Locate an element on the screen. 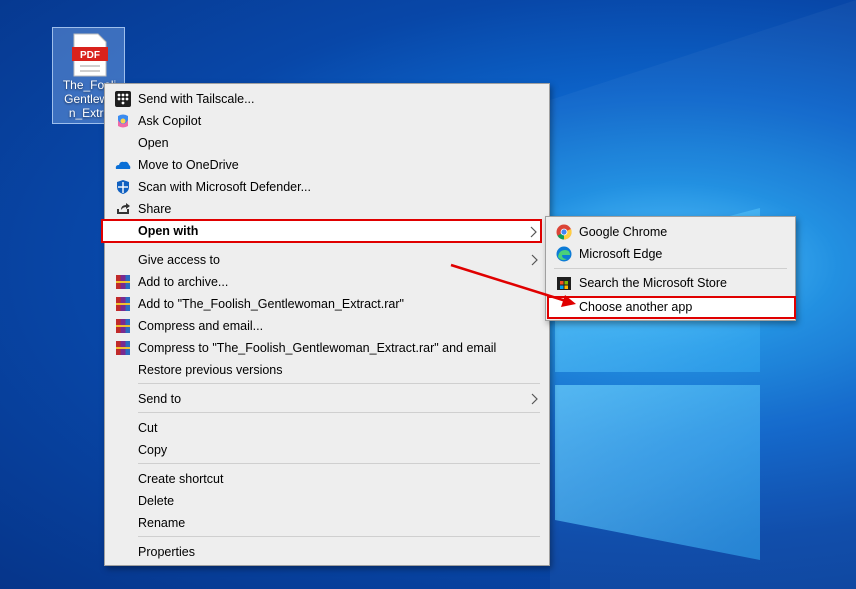  pdf-icon: PDF is located at coordinates (90, 55).